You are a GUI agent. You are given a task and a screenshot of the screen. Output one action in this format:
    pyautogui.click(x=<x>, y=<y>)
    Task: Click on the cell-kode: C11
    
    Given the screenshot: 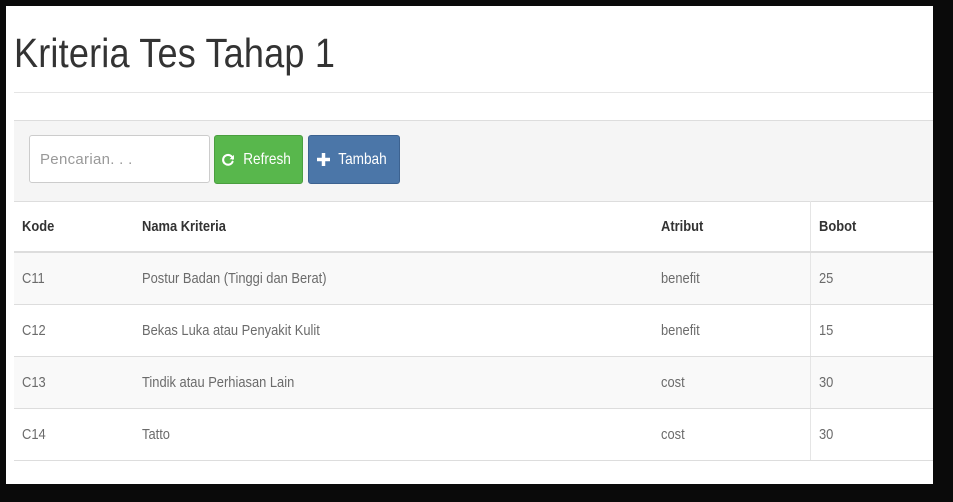 What is the action you would take?
    pyautogui.click(x=74, y=278)
    